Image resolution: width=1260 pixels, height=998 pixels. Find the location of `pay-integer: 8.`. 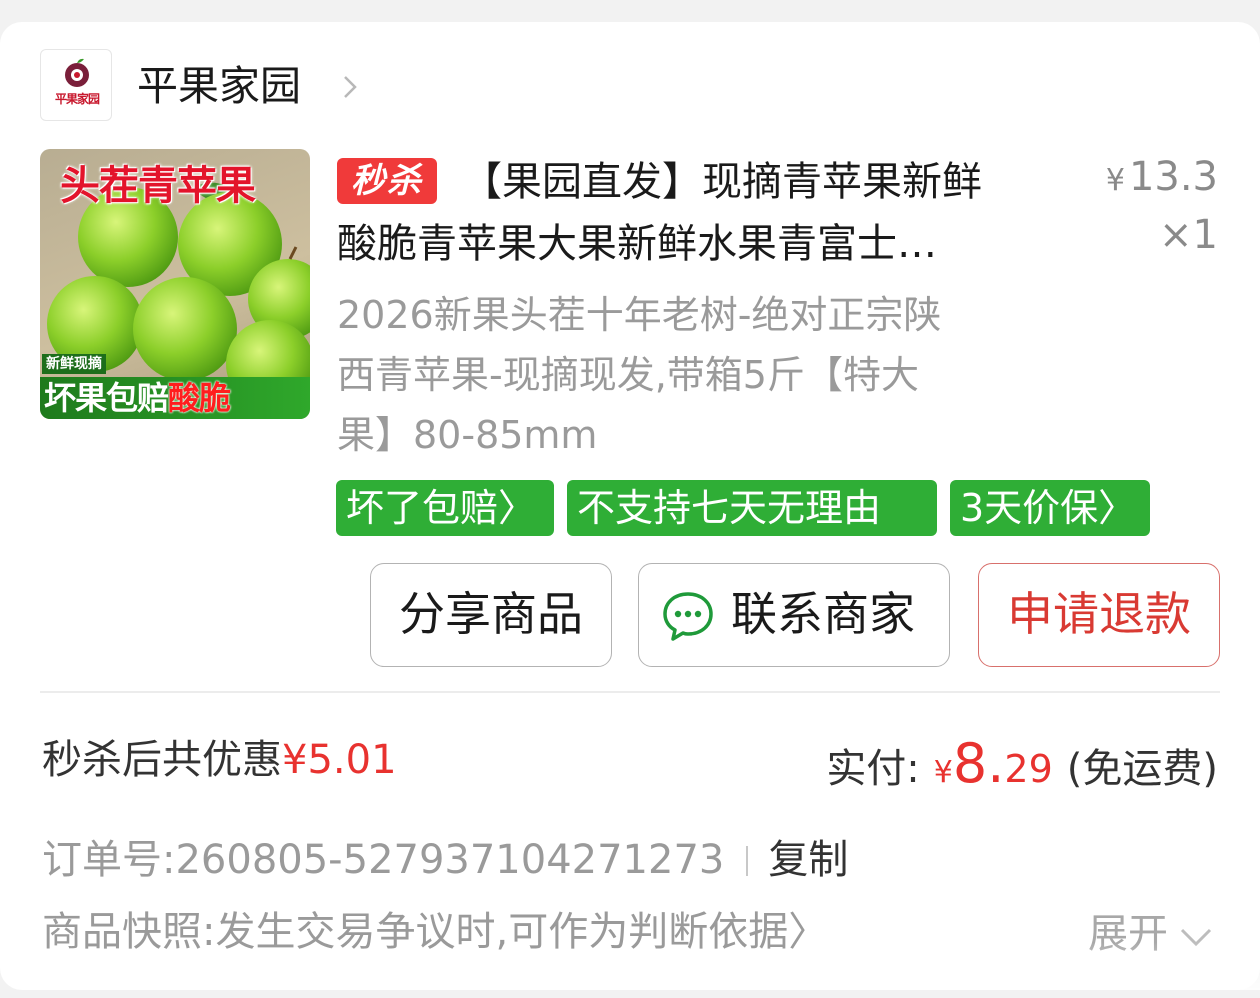

pay-integer: 8. is located at coordinates (978, 763).